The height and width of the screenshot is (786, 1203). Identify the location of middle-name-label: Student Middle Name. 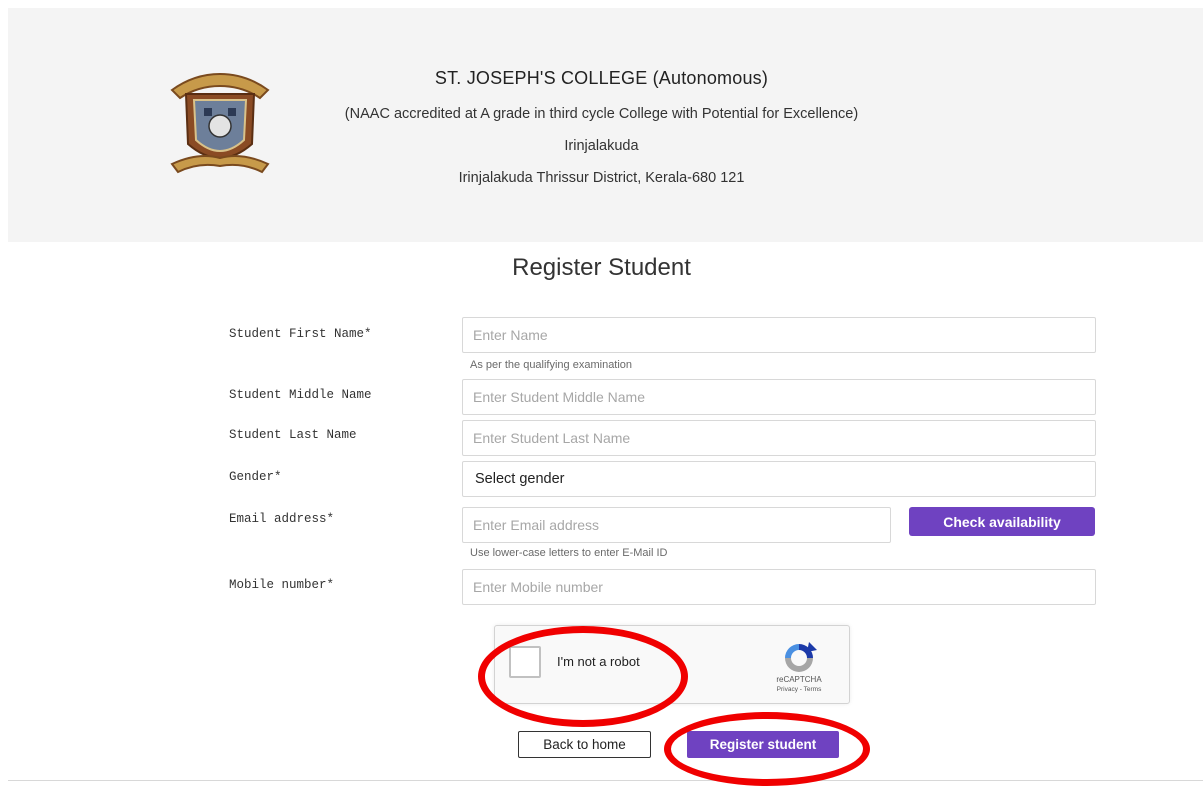
(300, 395).